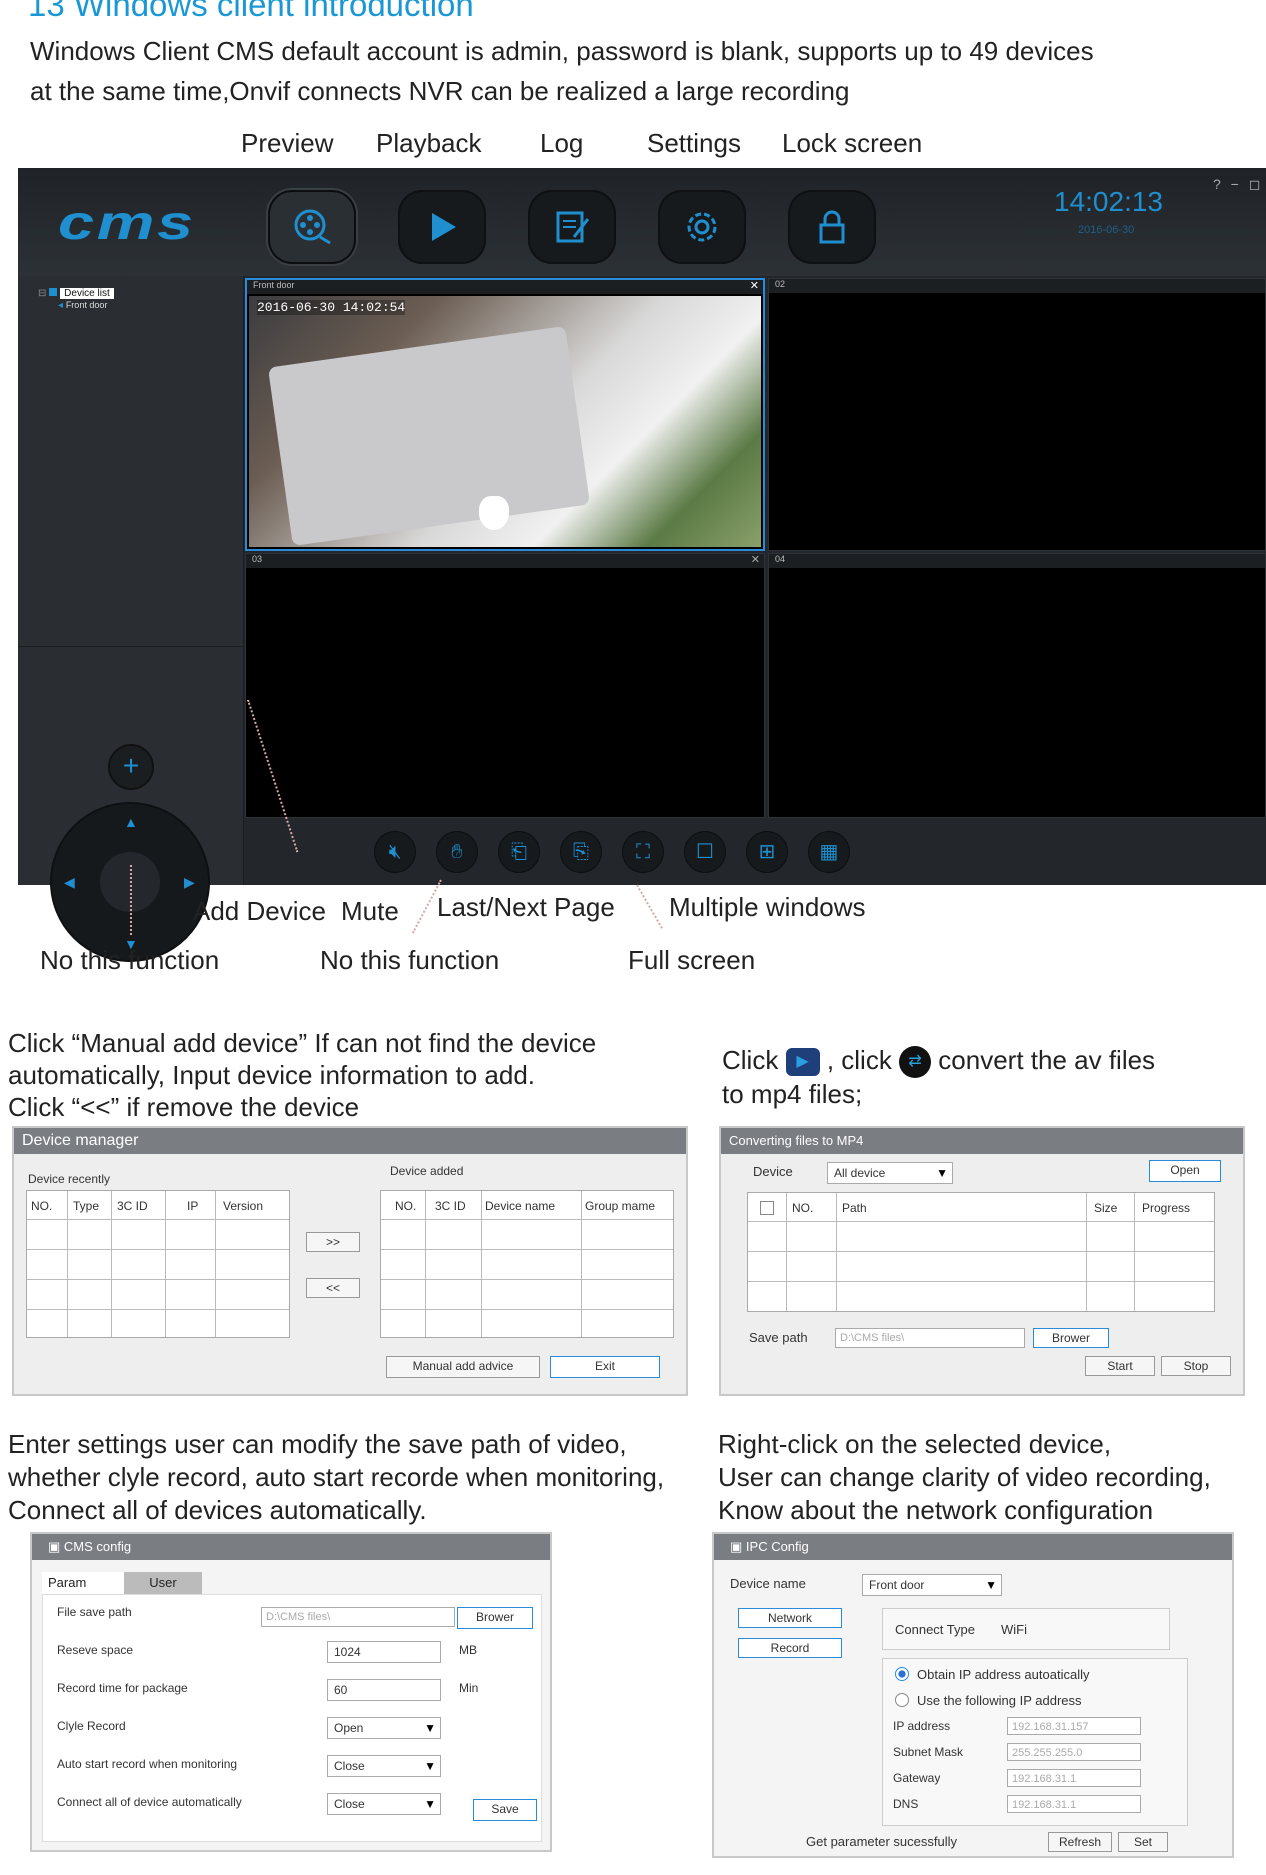  I want to click on tab-user: User, so click(163, 1583).